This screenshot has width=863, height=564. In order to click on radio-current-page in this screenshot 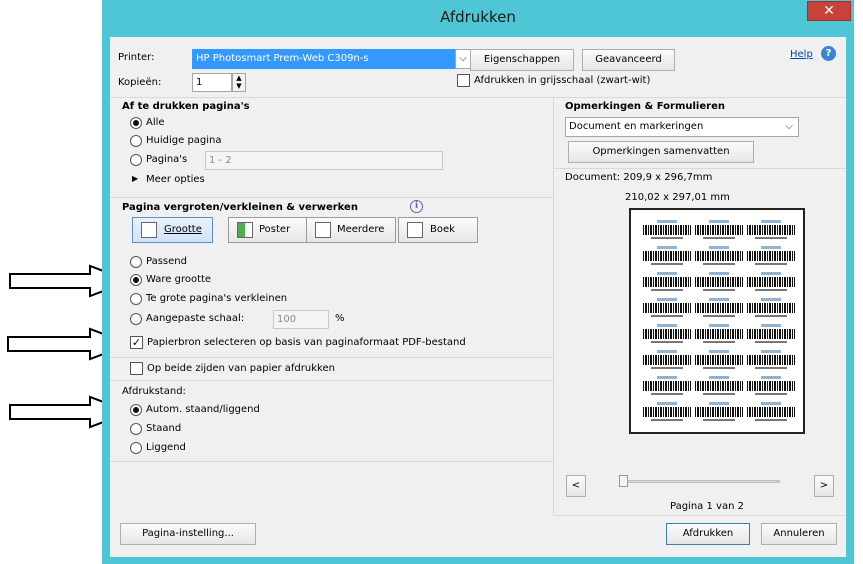, I will do `click(136, 141)`.